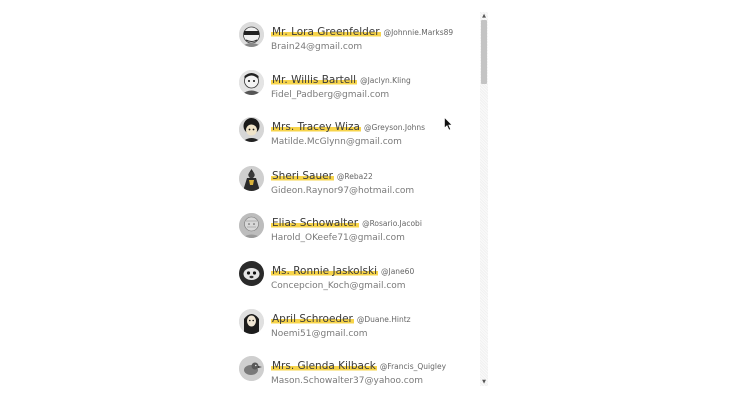 The width and height of the screenshot is (730, 405). I want to click on user-handle: @Rosario.Jacobi, so click(392, 223).